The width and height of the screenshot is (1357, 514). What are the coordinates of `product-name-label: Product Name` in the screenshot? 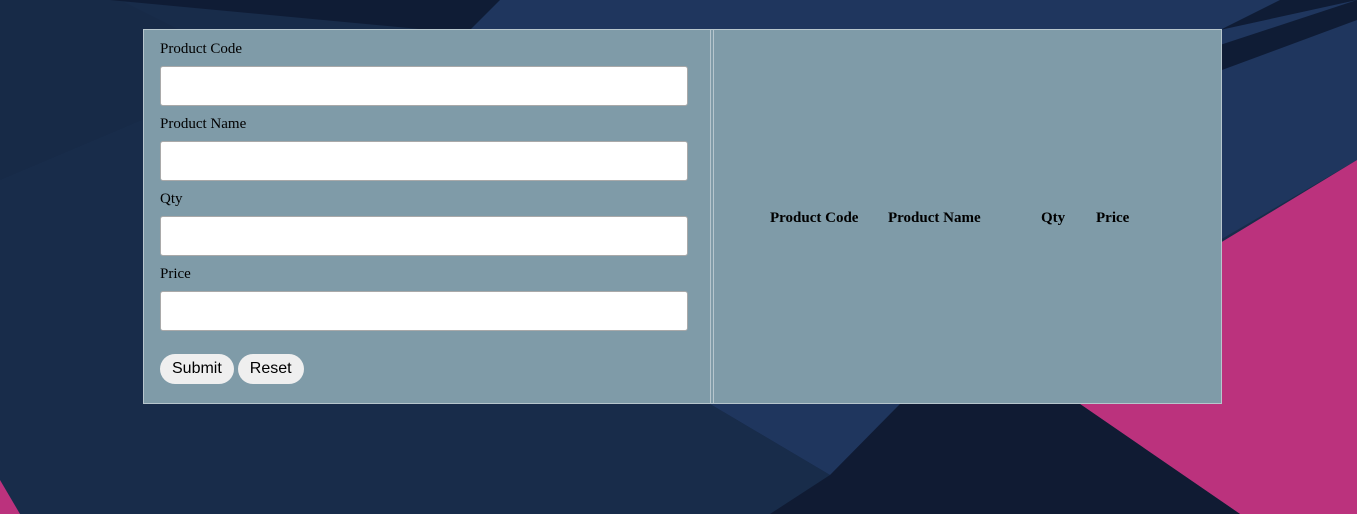 It's located at (203, 124).